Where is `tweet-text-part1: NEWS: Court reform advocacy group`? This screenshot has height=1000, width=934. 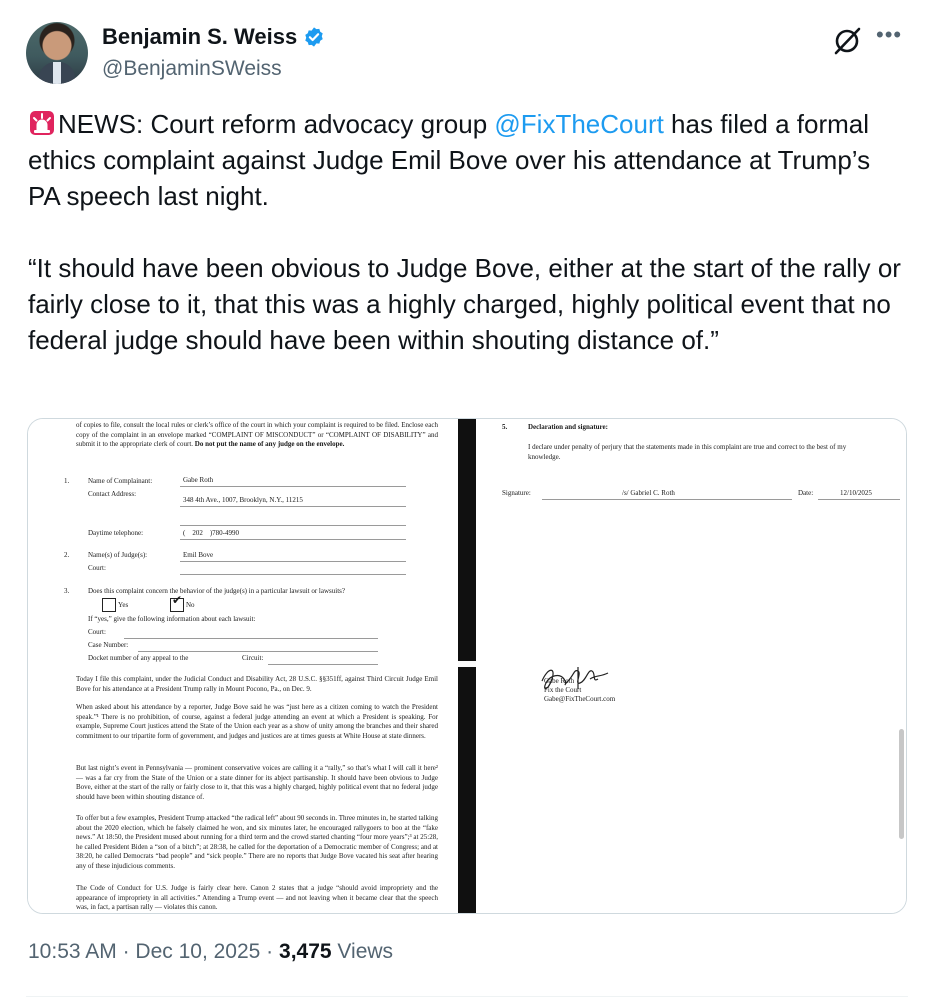
tweet-text-part1: NEWS: Court reform advocacy group is located at coordinates (276, 124).